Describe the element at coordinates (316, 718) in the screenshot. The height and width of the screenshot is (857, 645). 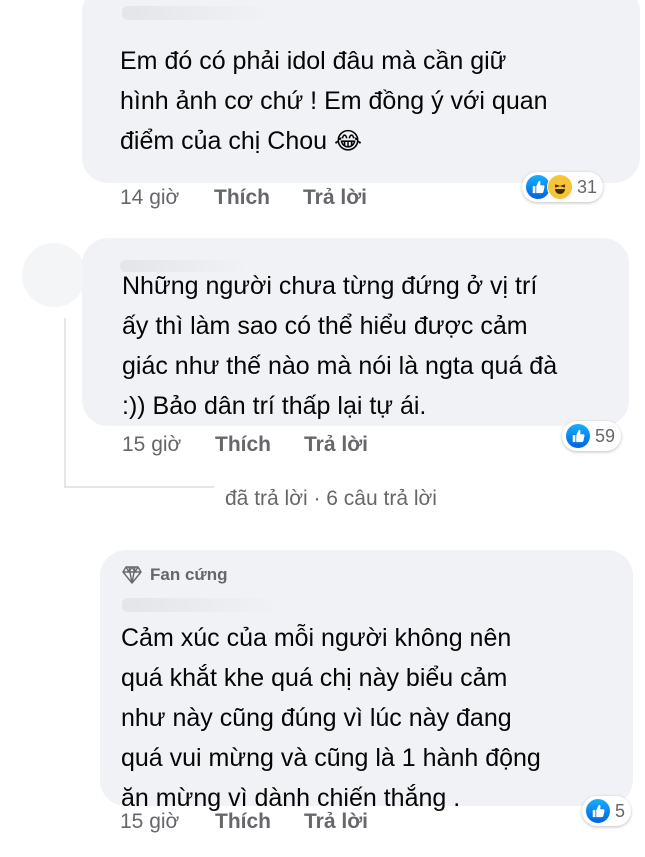
I see `comment-line: như này cũng đúng vì lúc này đang` at that location.